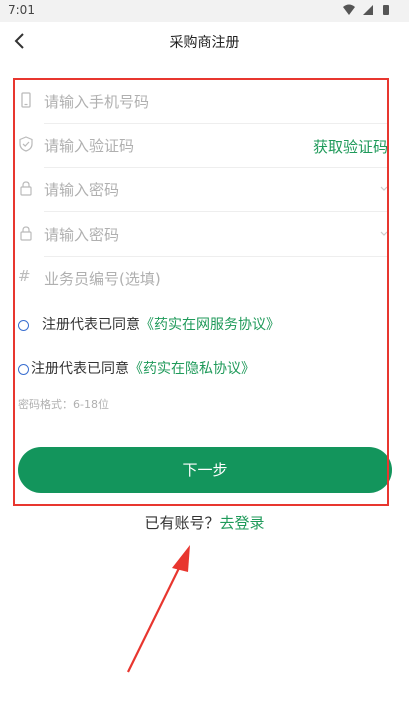 The height and width of the screenshot is (720, 409). What do you see at coordinates (349, 9) in the screenshot?
I see `wifi-icon` at bounding box center [349, 9].